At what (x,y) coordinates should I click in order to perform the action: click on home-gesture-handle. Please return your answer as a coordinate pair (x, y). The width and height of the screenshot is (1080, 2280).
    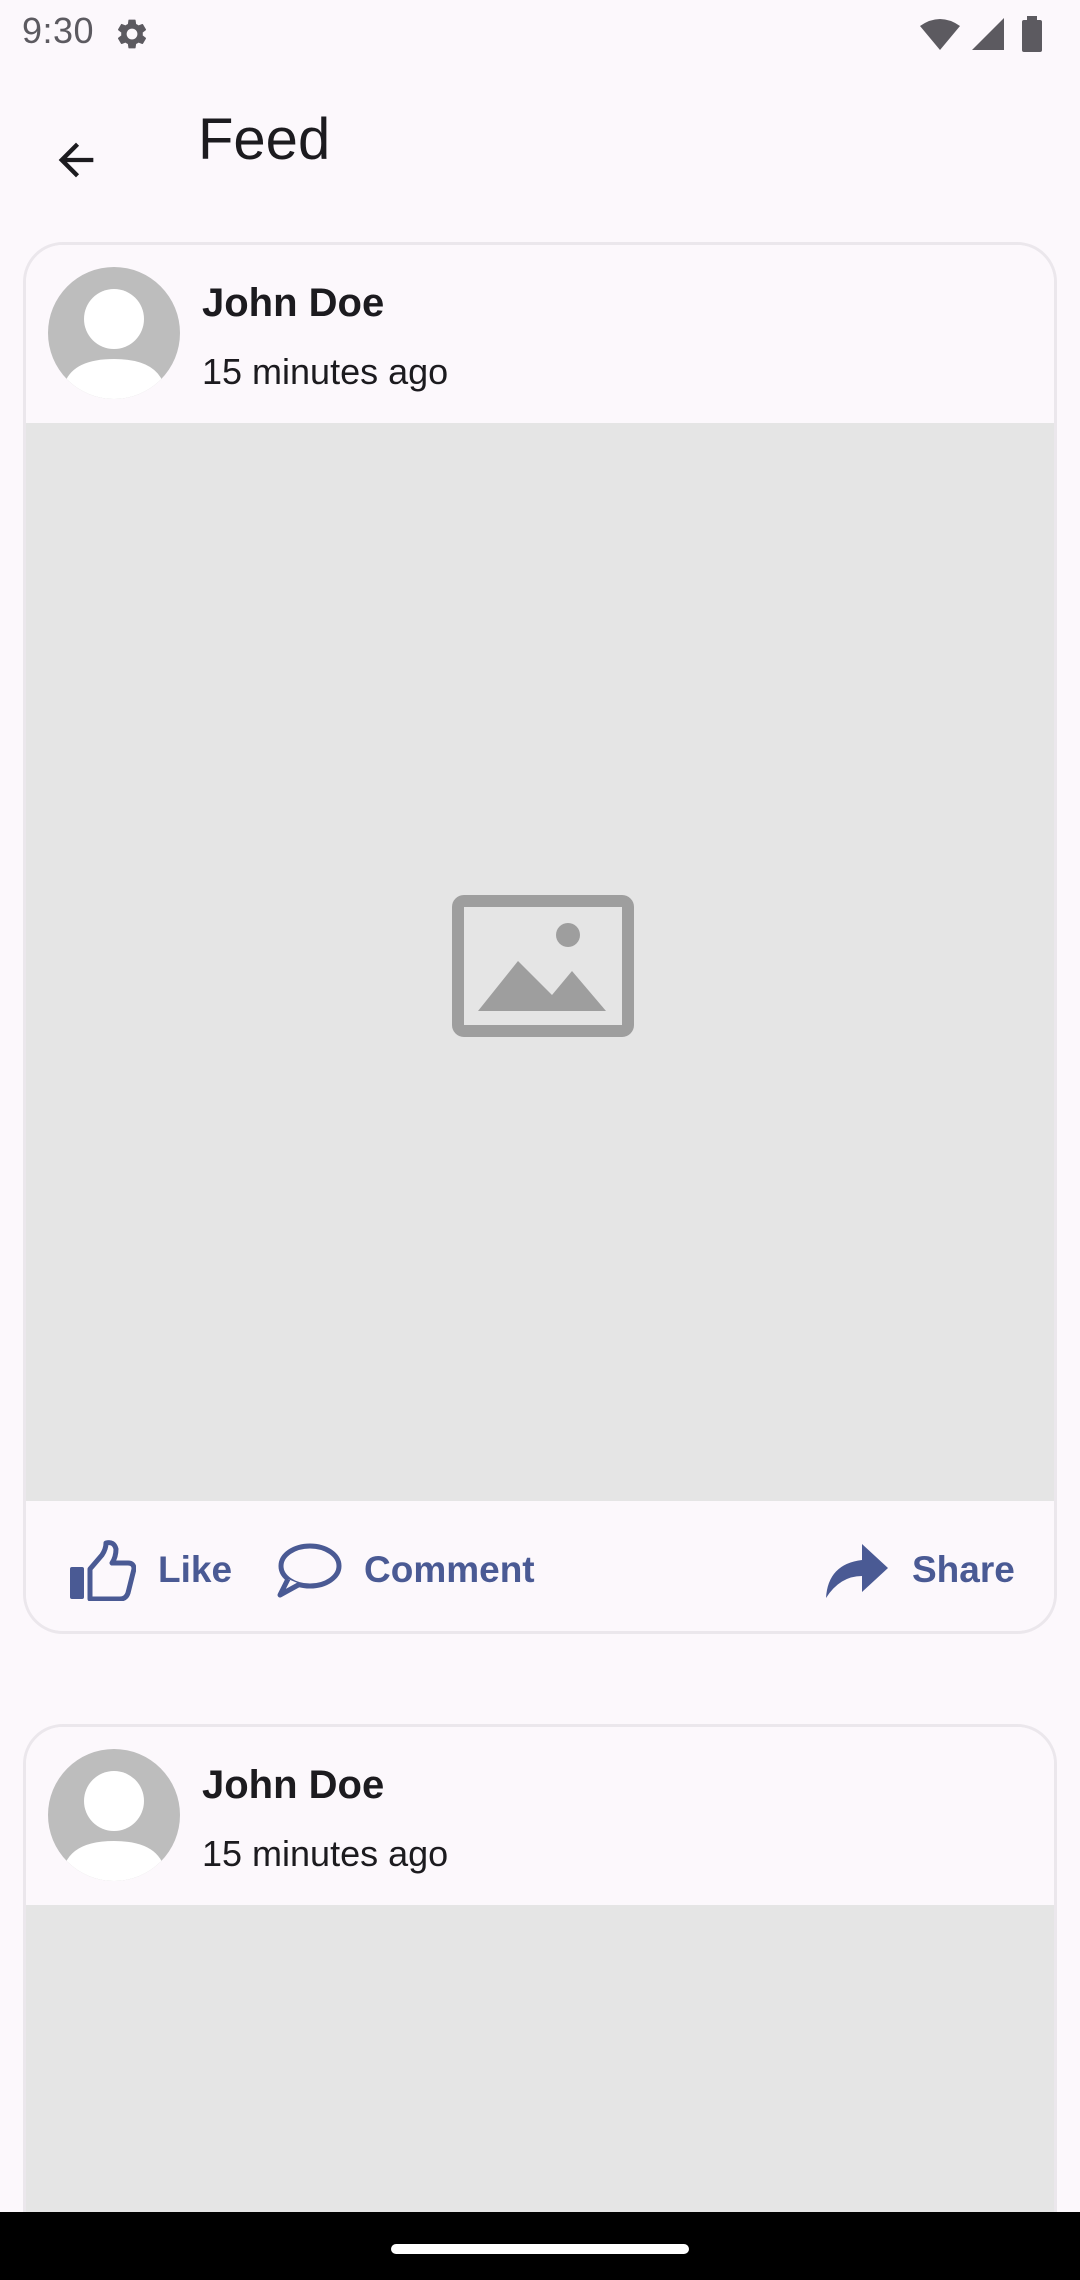
    Looking at the image, I should click on (540, 2249).